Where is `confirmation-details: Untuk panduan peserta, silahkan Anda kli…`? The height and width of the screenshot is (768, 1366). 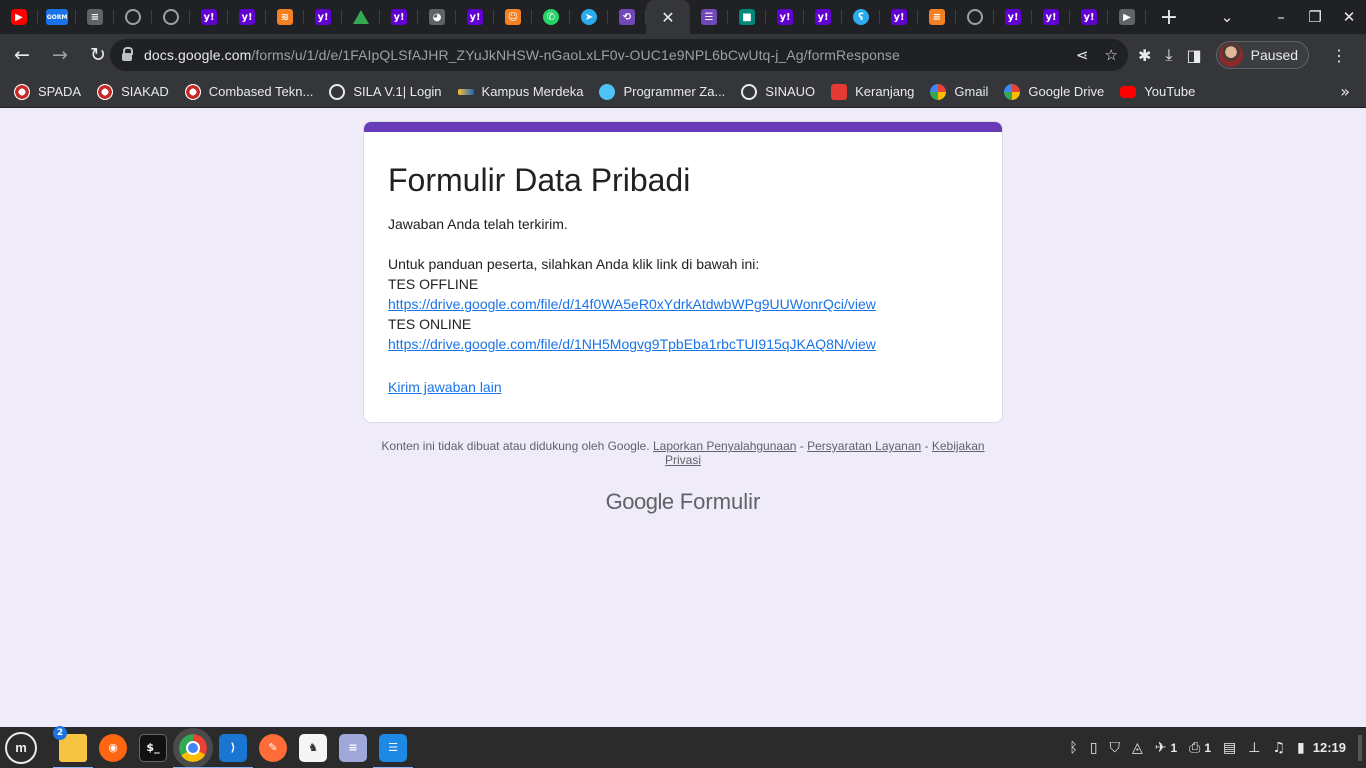 confirmation-details: Untuk panduan peserta, silahkan Anda kli… is located at coordinates (683, 304).